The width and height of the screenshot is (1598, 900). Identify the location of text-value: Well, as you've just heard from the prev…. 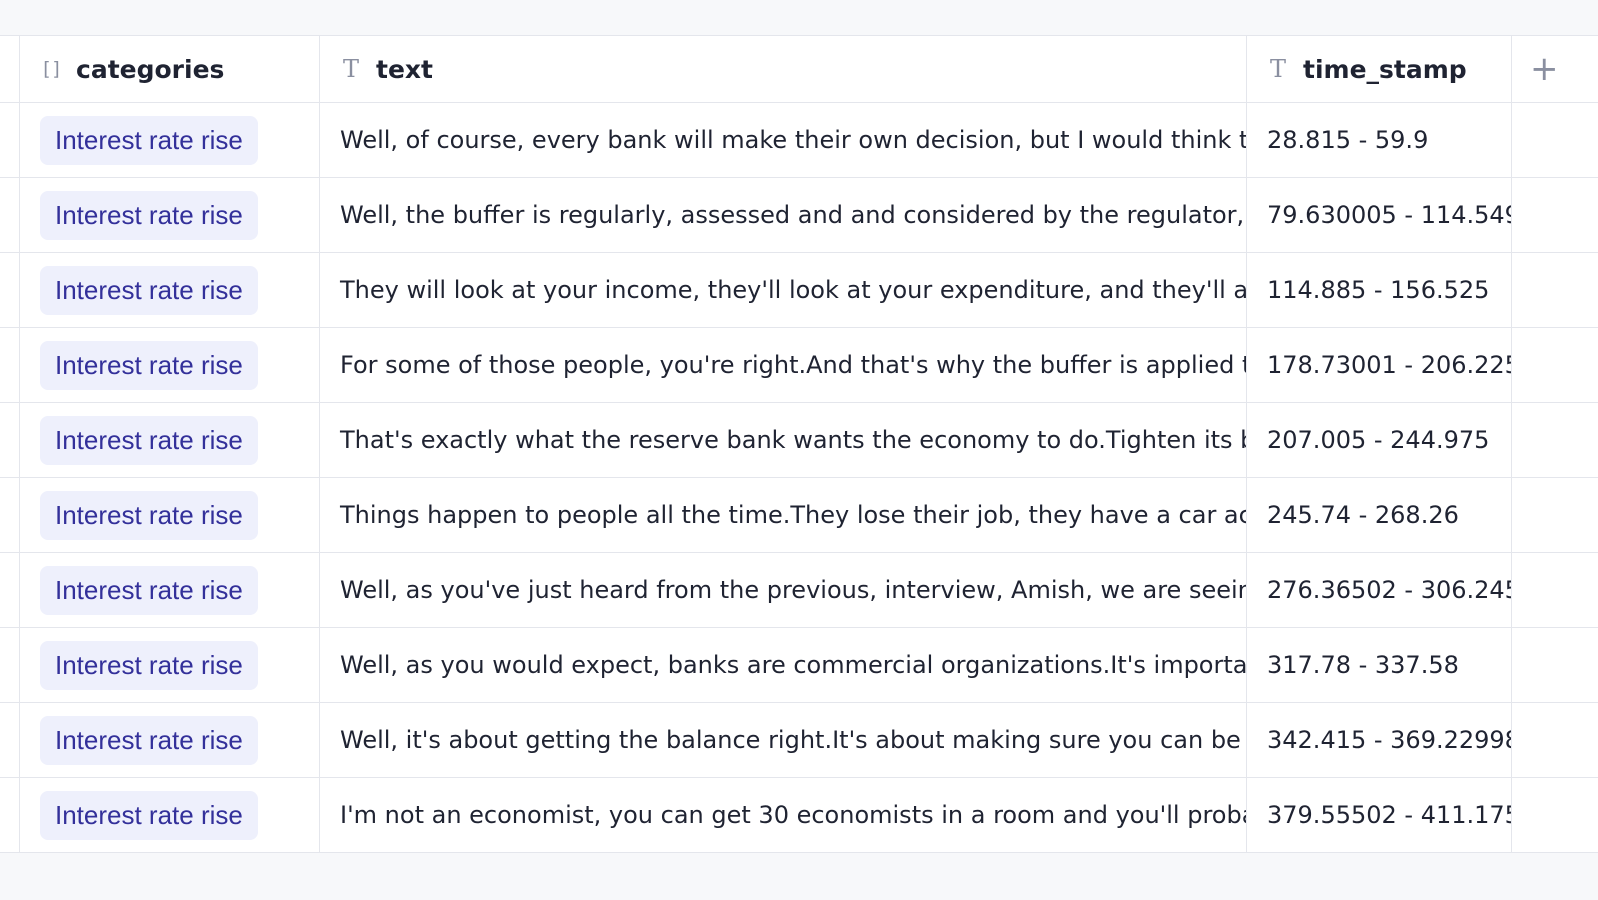
(793, 590).